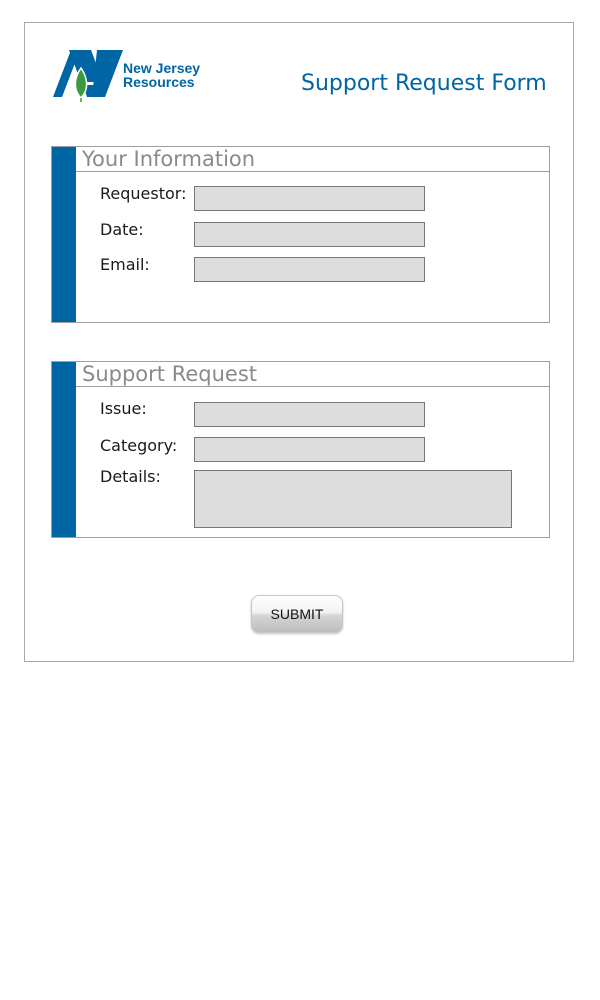  Describe the element at coordinates (159, 82) in the screenshot. I see `logo-line-2: Resources` at that location.